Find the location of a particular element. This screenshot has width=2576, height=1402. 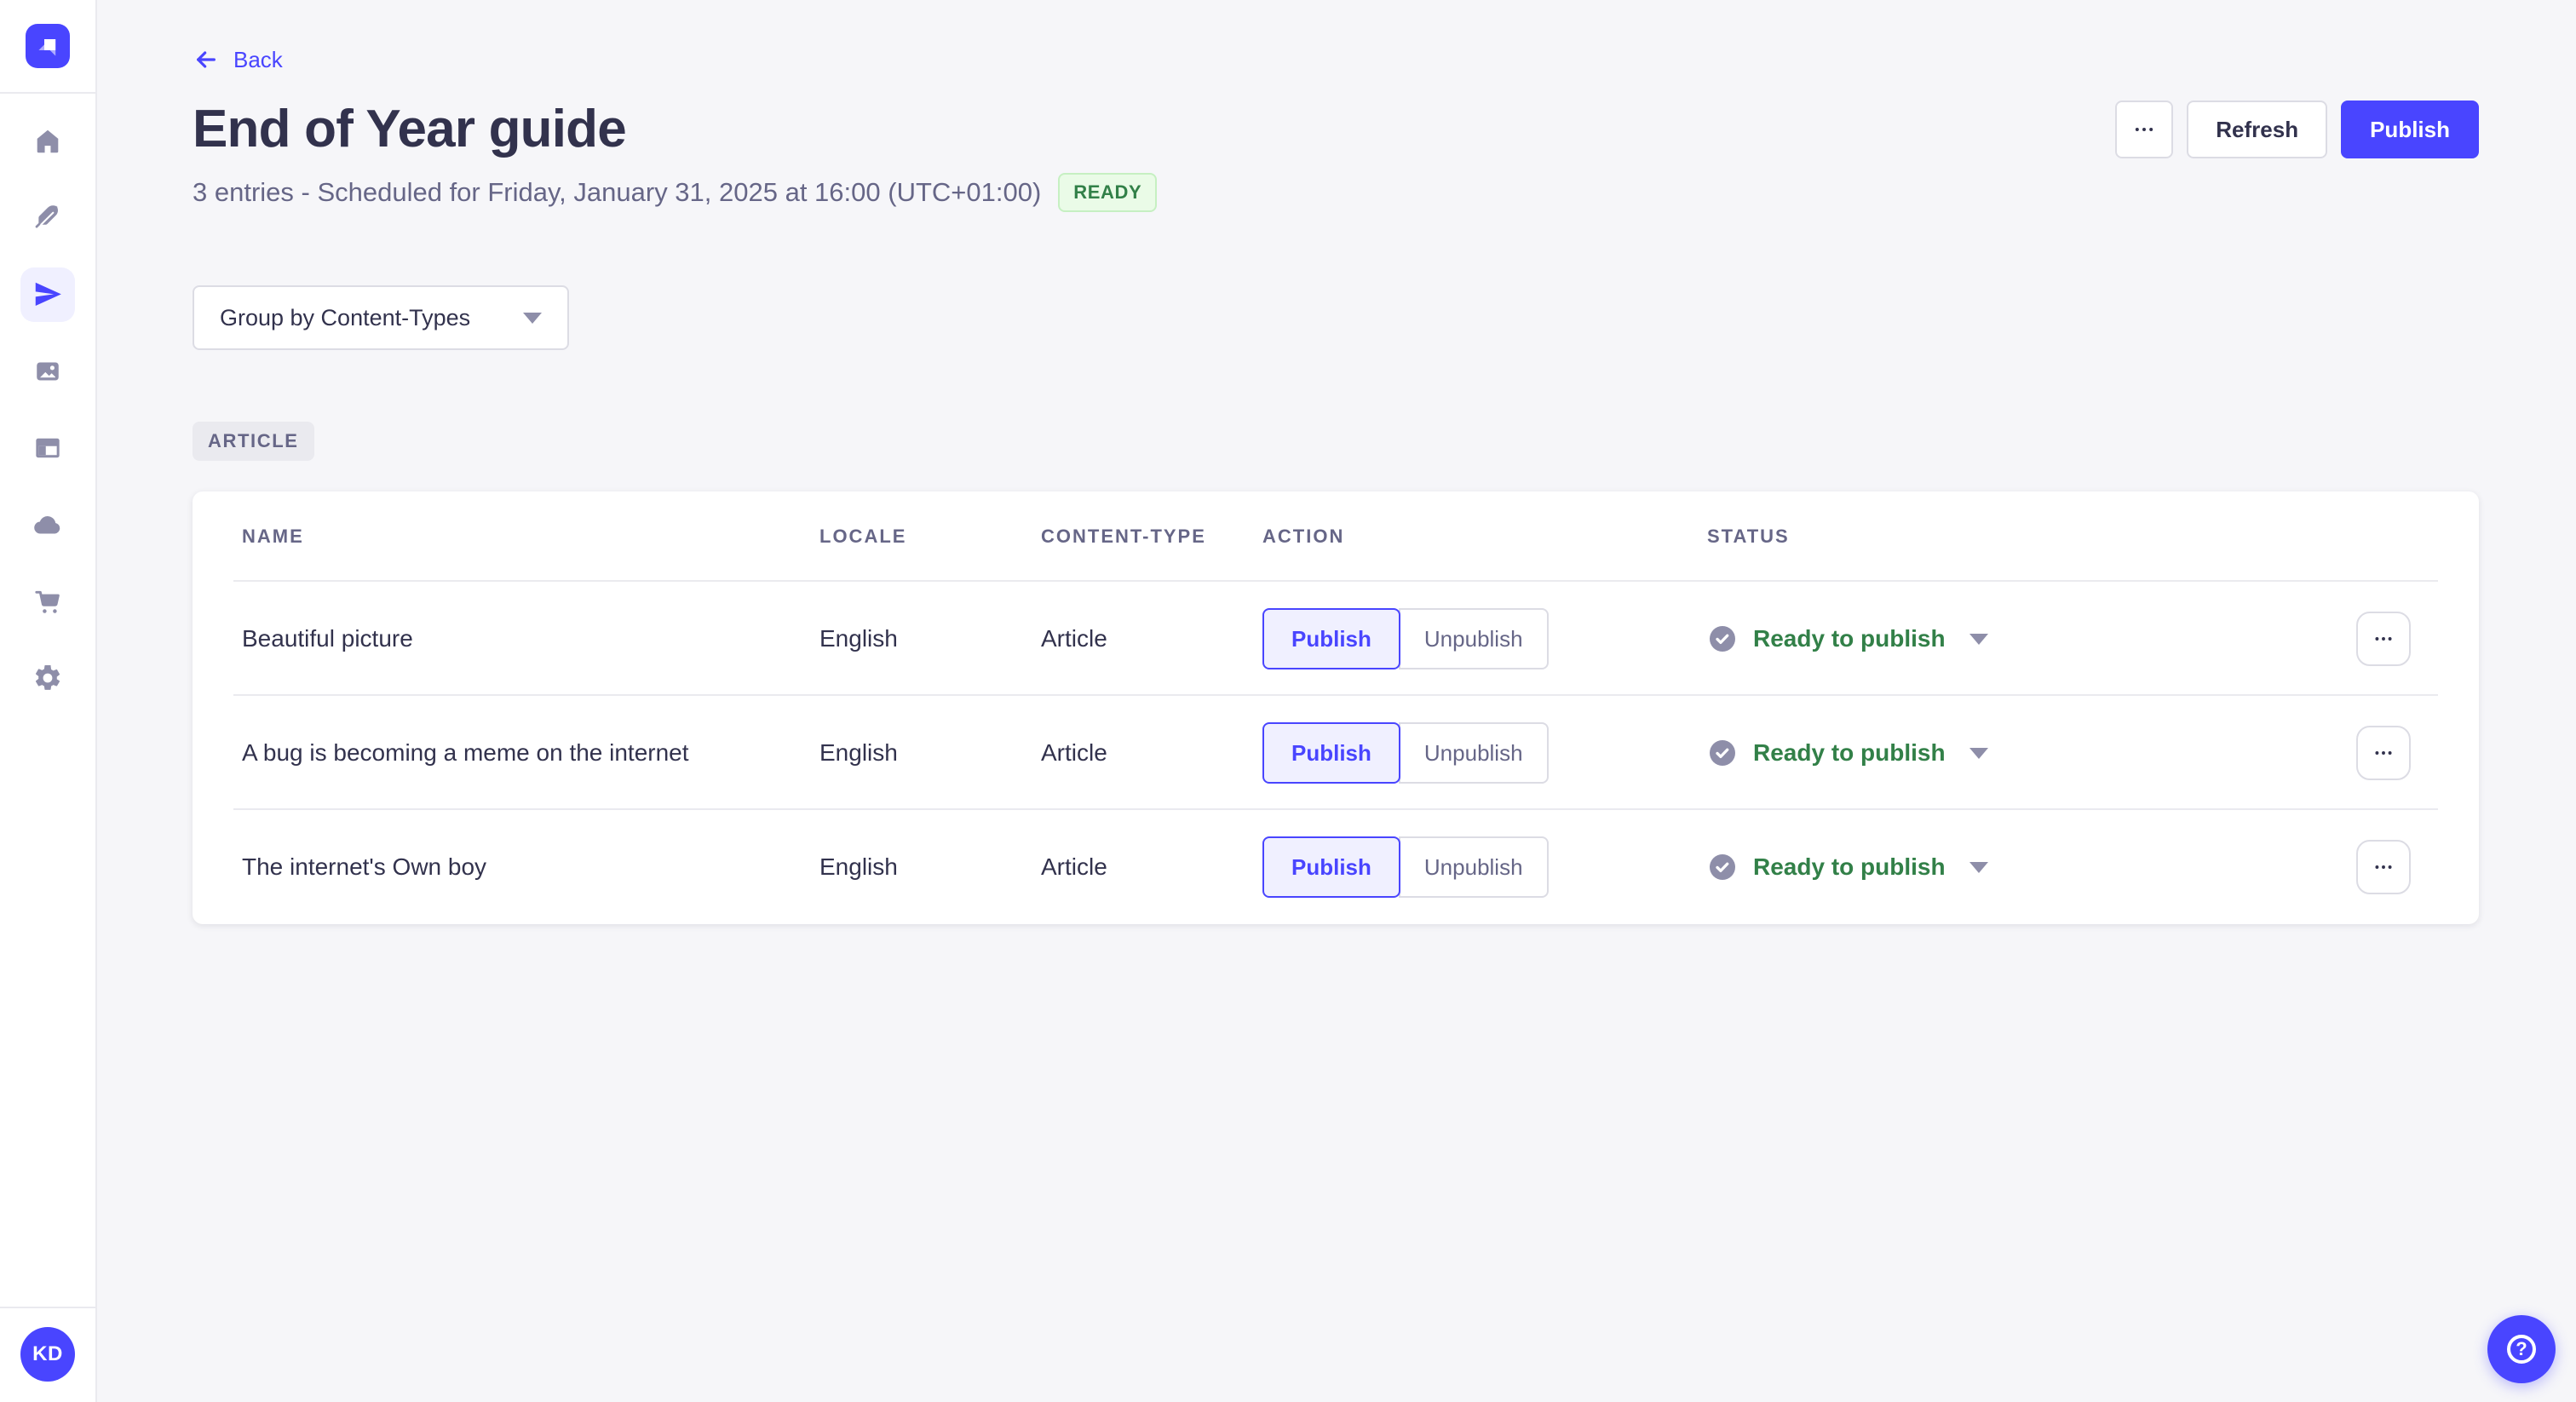

layout-icon is located at coordinates (48, 448).